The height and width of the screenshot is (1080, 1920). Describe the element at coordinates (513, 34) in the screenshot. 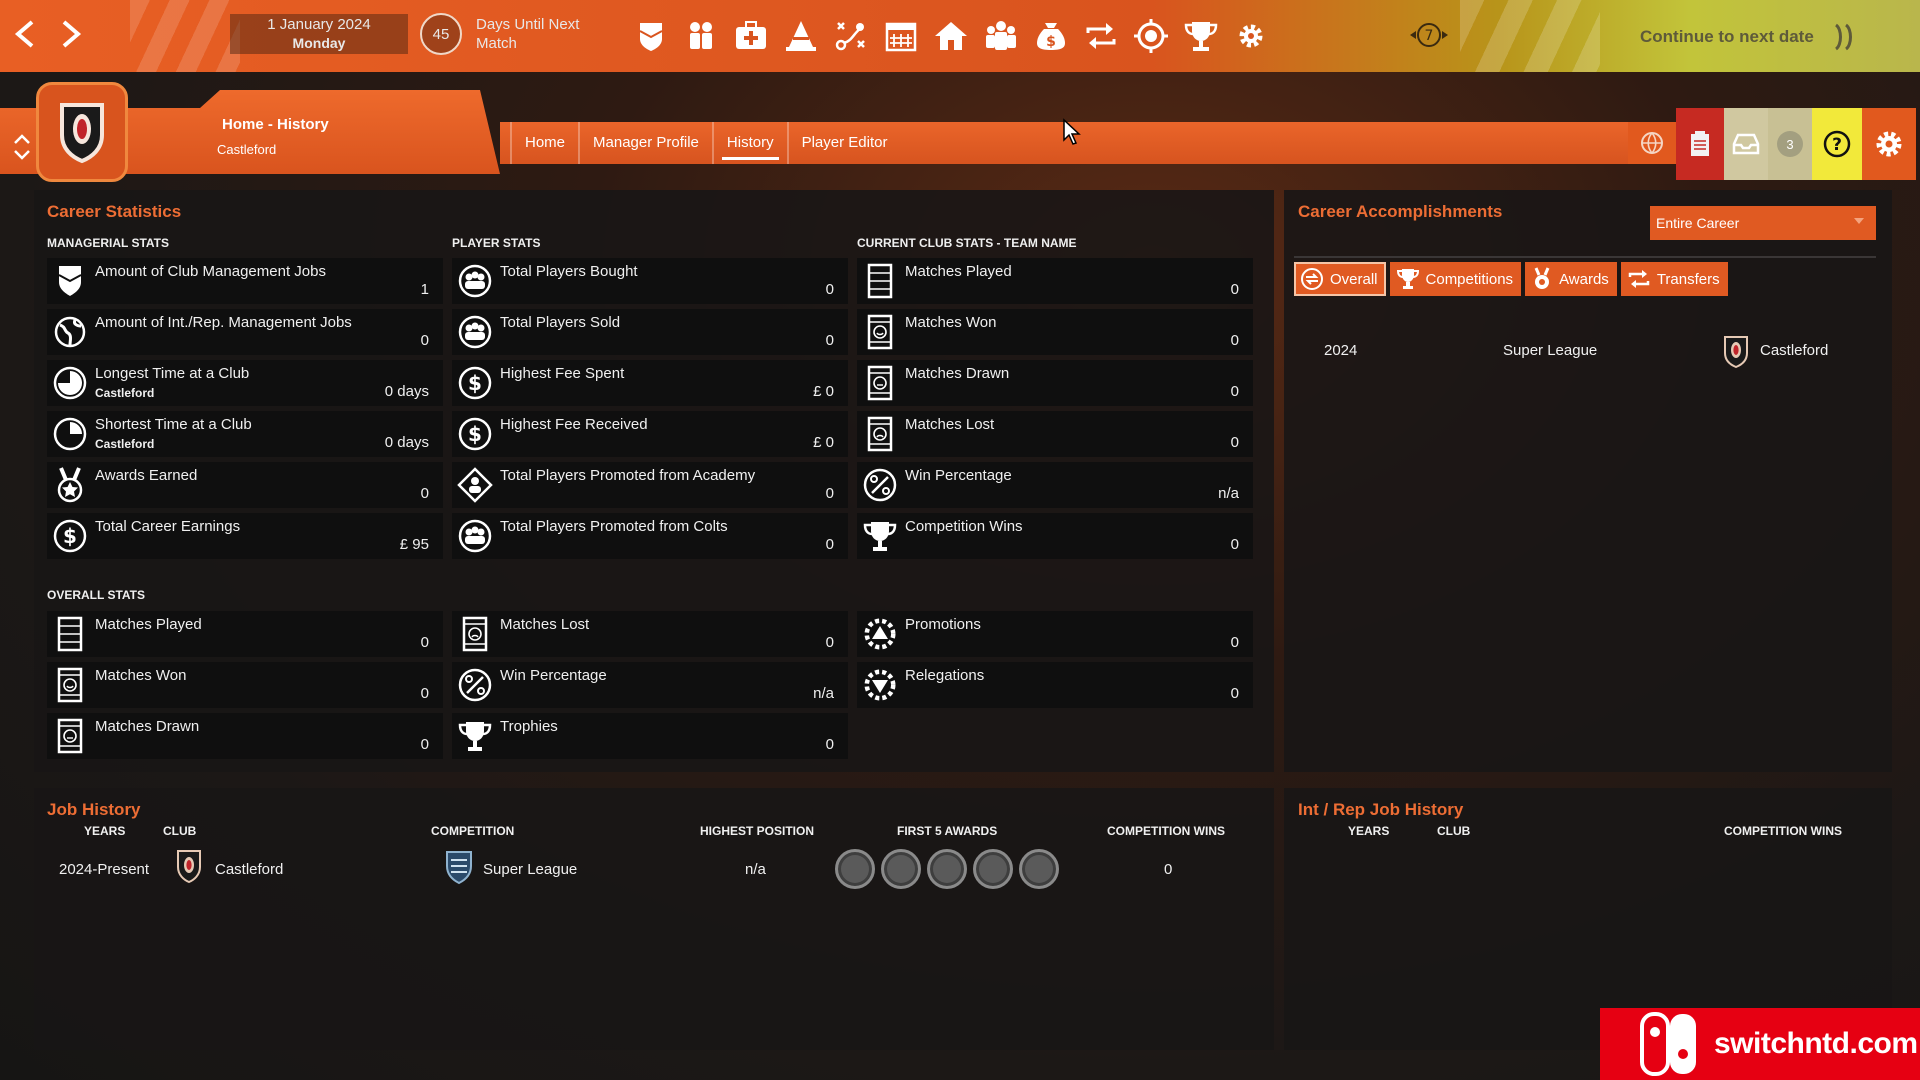

I see `days-until-match: 45 Days Until Next Match` at that location.